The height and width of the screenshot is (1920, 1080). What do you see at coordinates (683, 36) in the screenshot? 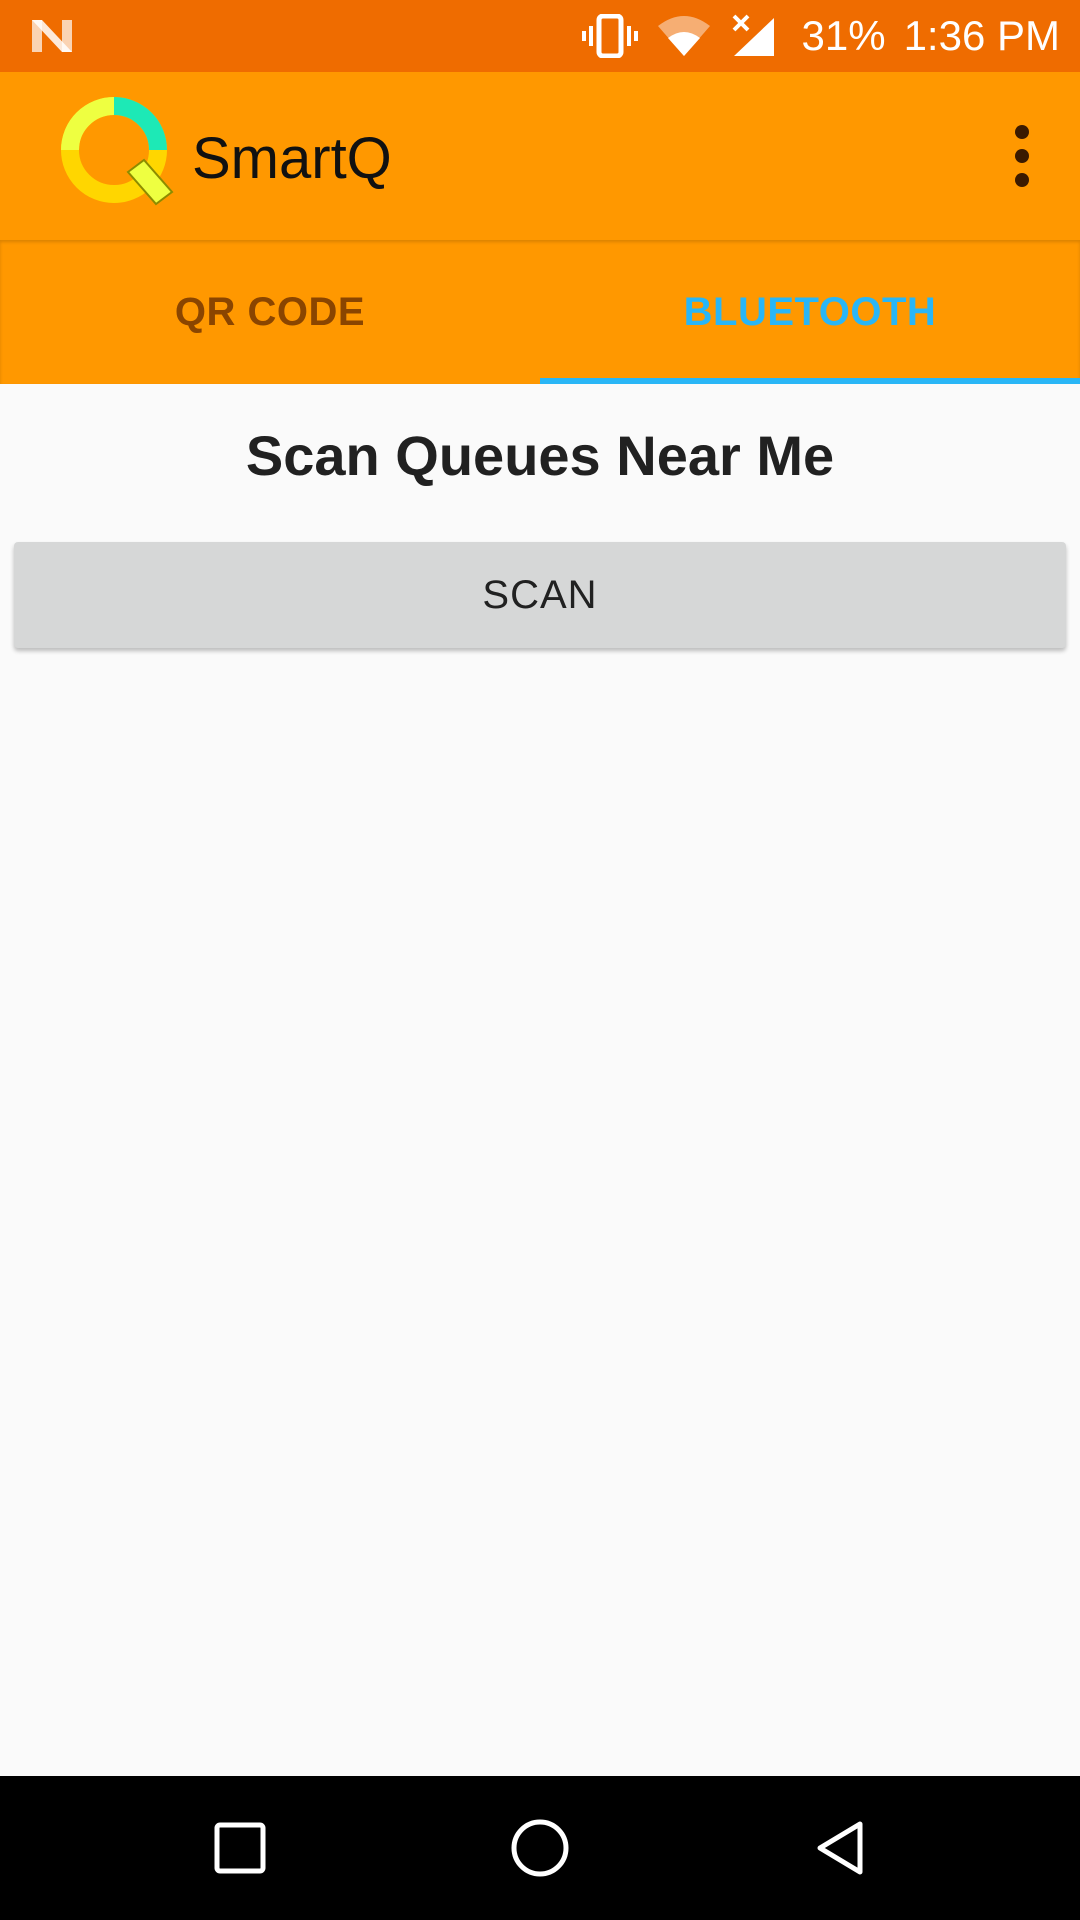
I see `wifi-icon` at bounding box center [683, 36].